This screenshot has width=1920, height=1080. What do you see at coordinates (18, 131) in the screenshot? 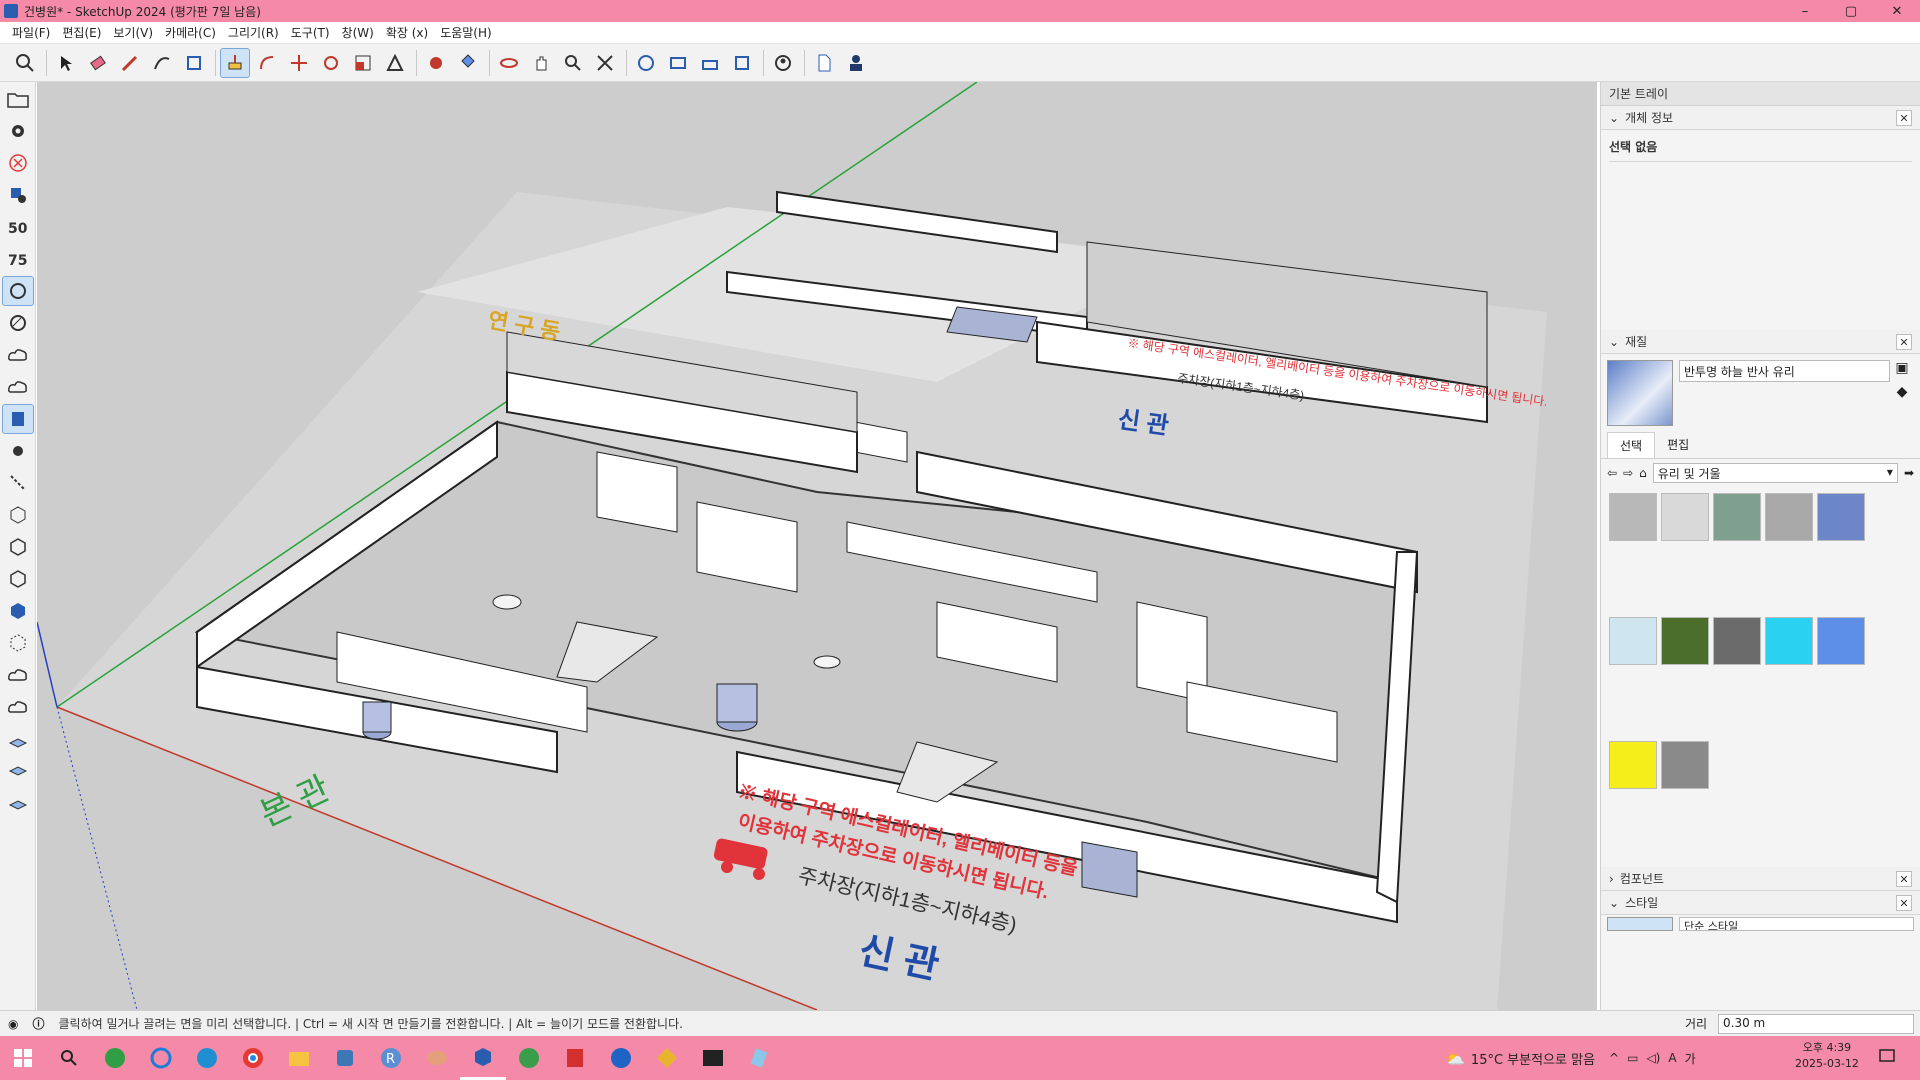
I see `settings-gear-icon` at bounding box center [18, 131].